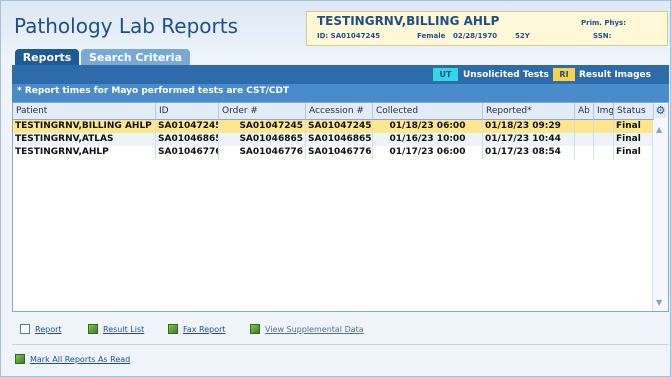 The image size is (671, 377). What do you see at coordinates (80, 359) in the screenshot?
I see `mark-all-read-label: Mark All Reports As Read` at bounding box center [80, 359].